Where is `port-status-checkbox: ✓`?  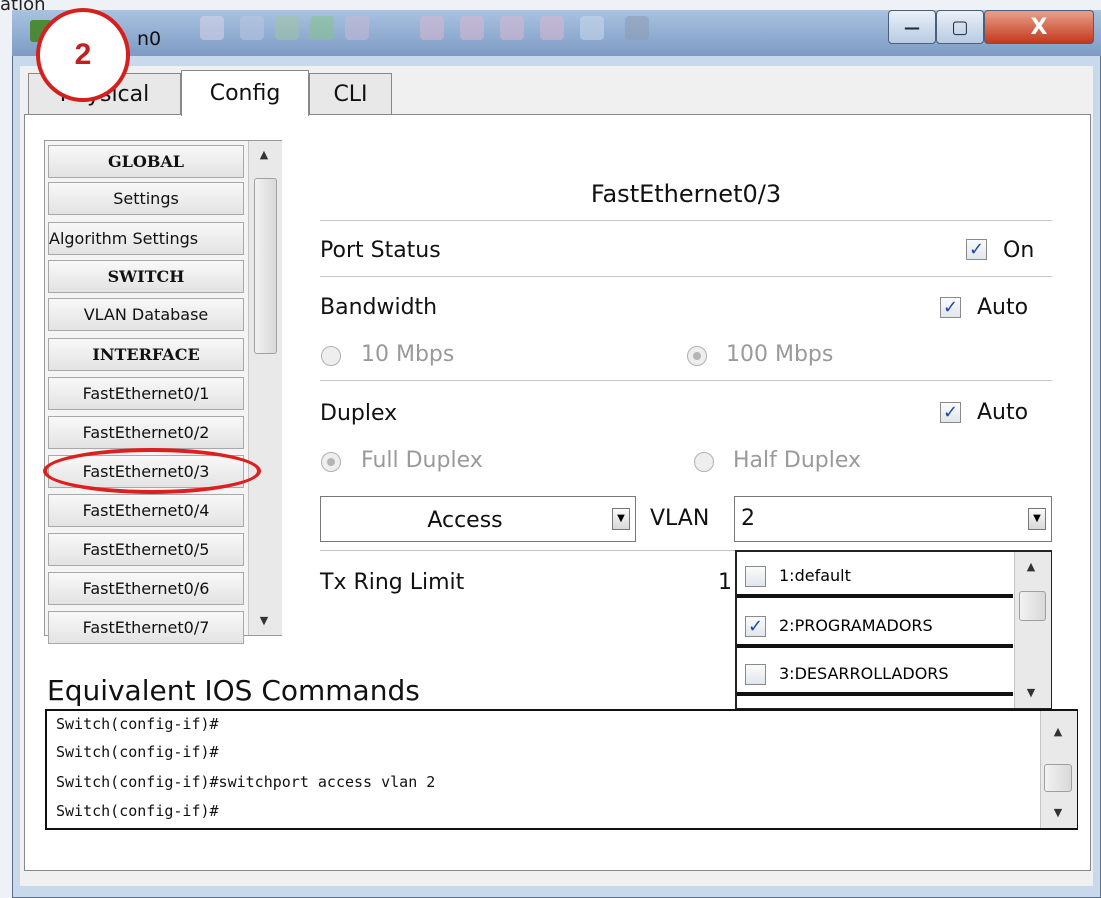
port-status-checkbox: ✓ is located at coordinates (976, 249).